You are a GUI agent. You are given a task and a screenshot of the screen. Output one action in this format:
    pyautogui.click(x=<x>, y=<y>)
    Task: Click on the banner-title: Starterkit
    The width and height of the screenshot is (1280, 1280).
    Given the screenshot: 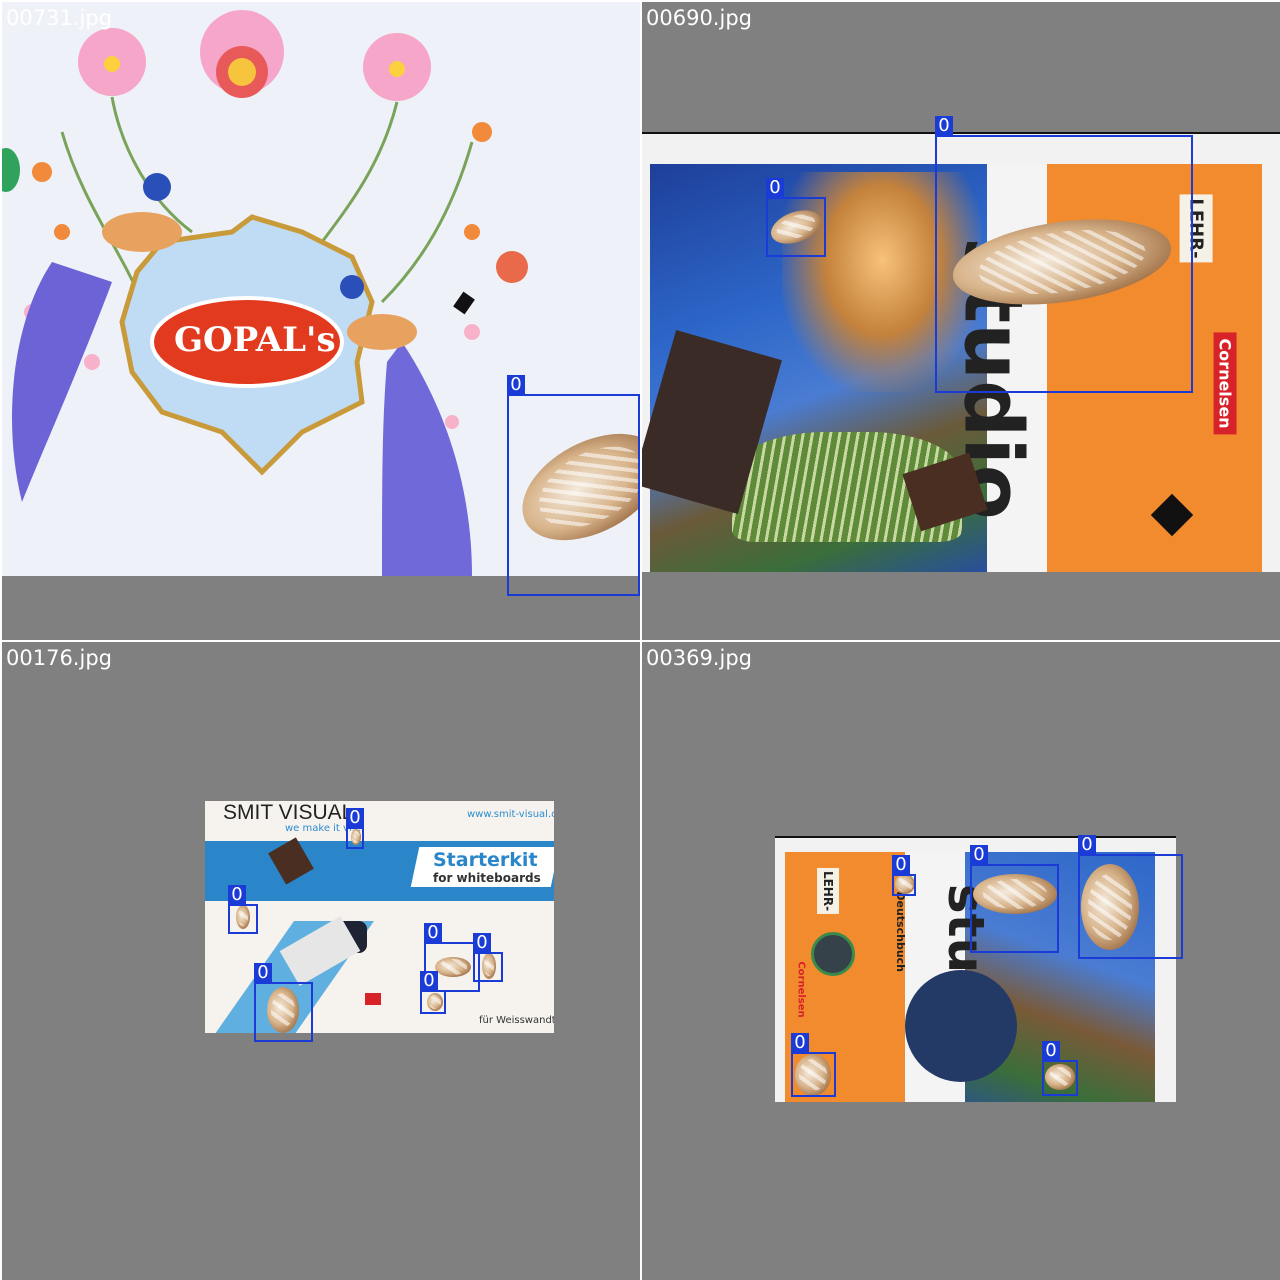 What is the action you would take?
    pyautogui.click(x=485, y=860)
    